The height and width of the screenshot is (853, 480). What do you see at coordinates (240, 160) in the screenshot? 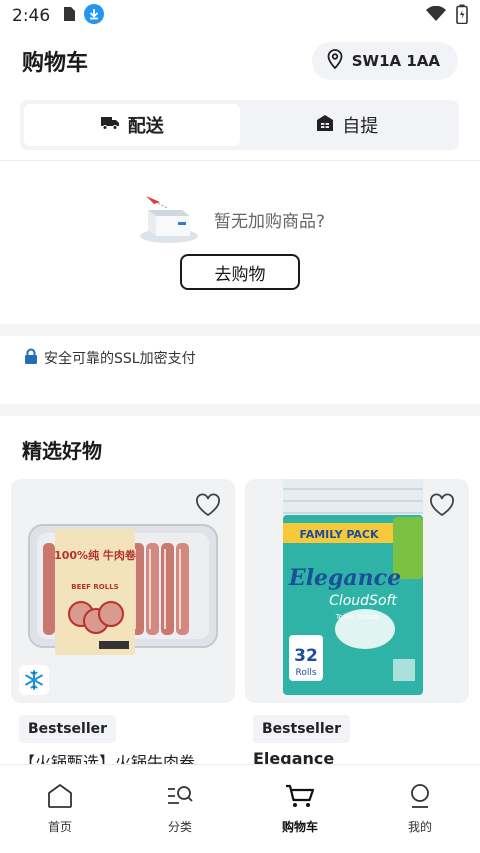
I see `divider` at bounding box center [240, 160].